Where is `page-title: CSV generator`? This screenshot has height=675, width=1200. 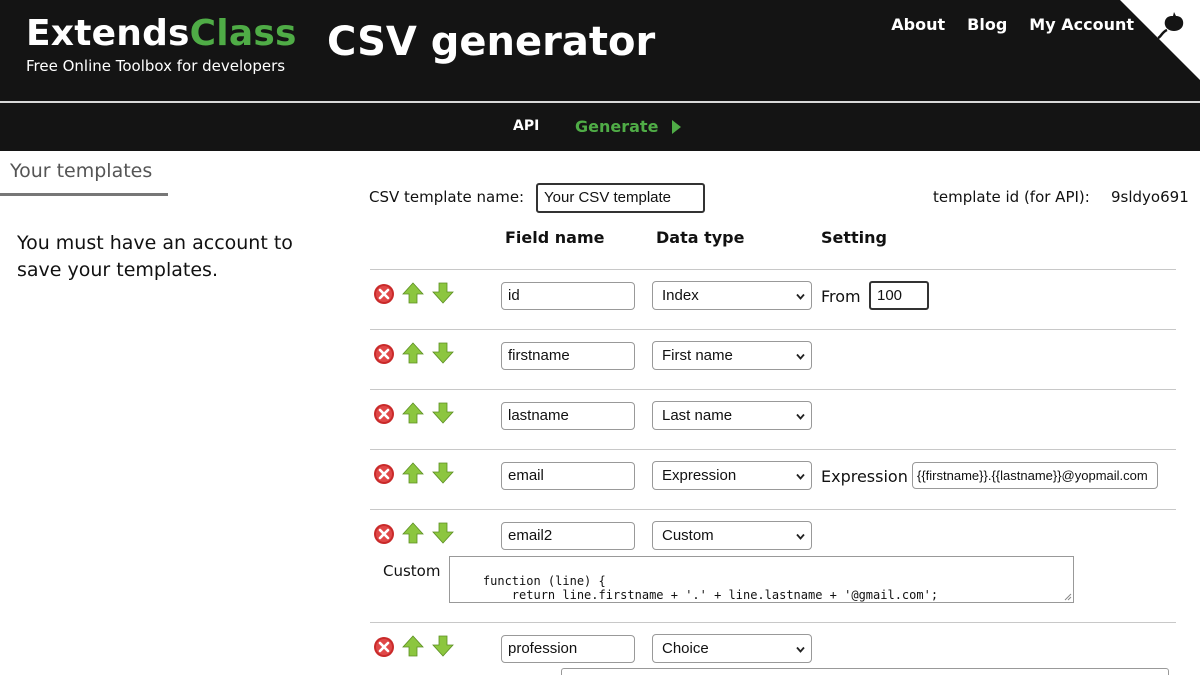 page-title: CSV generator is located at coordinates (491, 42).